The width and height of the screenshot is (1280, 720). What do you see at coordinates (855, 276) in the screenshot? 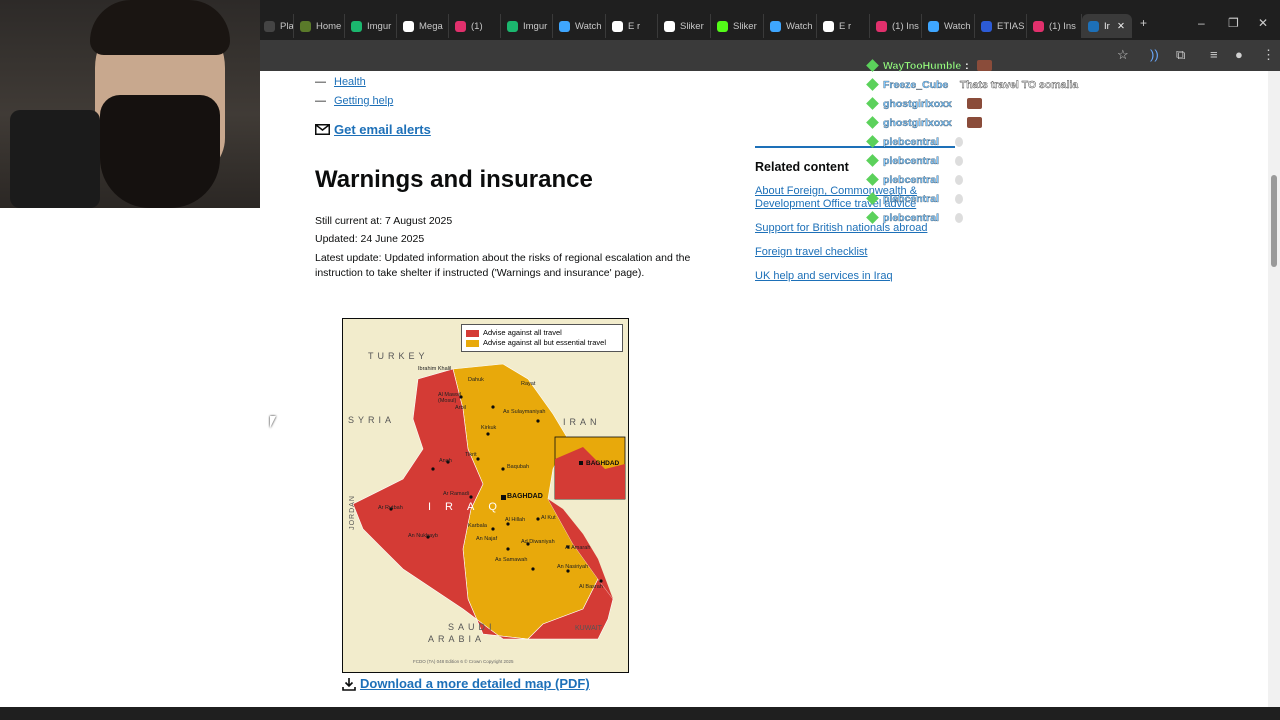
I see `related-link-uk-help-iraq: UK help and services in Iraq` at bounding box center [855, 276].